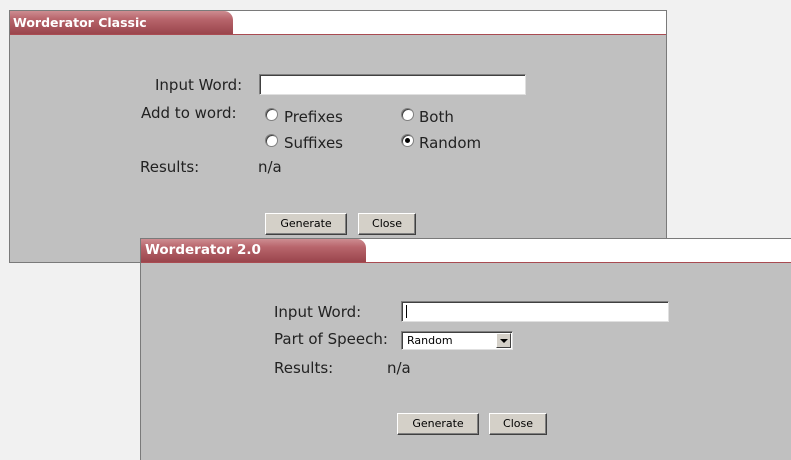  I want to click on chevron-down-icon, so click(503, 340).